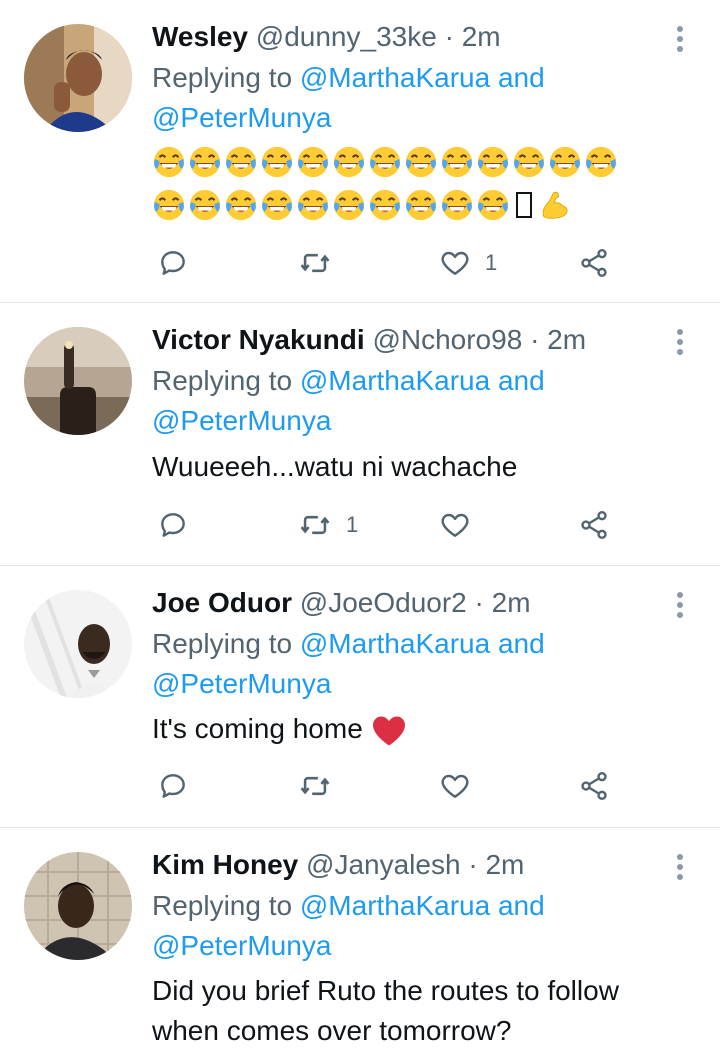 The width and height of the screenshot is (720, 1061). What do you see at coordinates (222, 602) in the screenshot?
I see `display-name: Joe Oduor` at bounding box center [222, 602].